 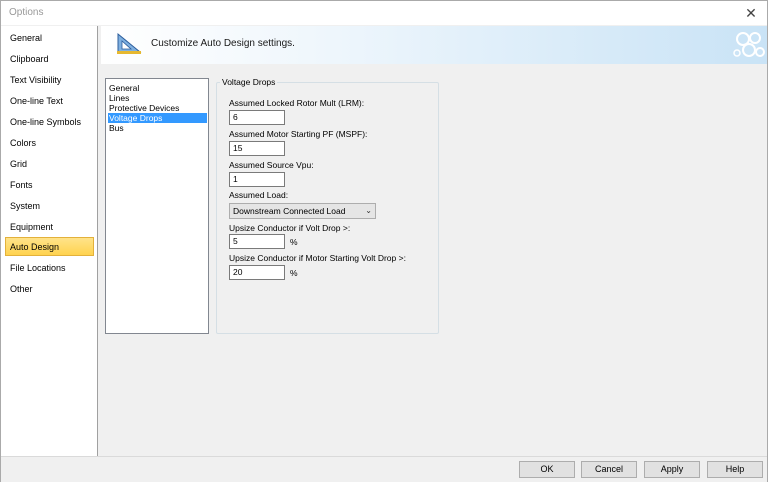 What do you see at coordinates (49, 79) in the screenshot?
I see `nav-item-text-visibility: Text Visibility` at bounding box center [49, 79].